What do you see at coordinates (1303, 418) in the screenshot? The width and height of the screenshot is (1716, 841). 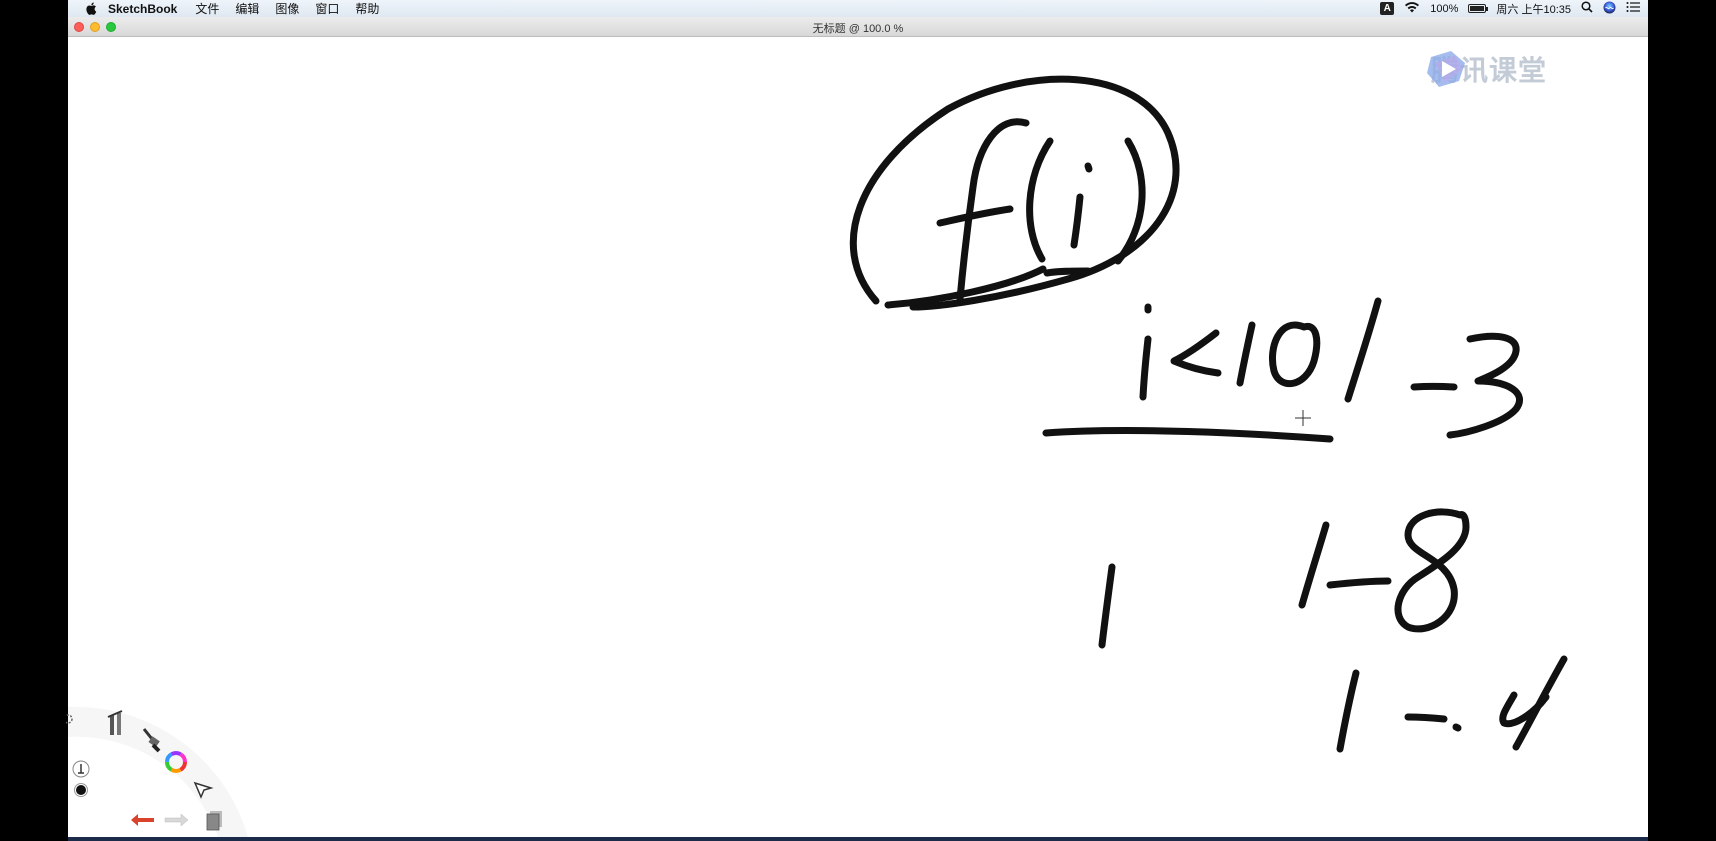 I see `crosshair-cursor-icon` at bounding box center [1303, 418].